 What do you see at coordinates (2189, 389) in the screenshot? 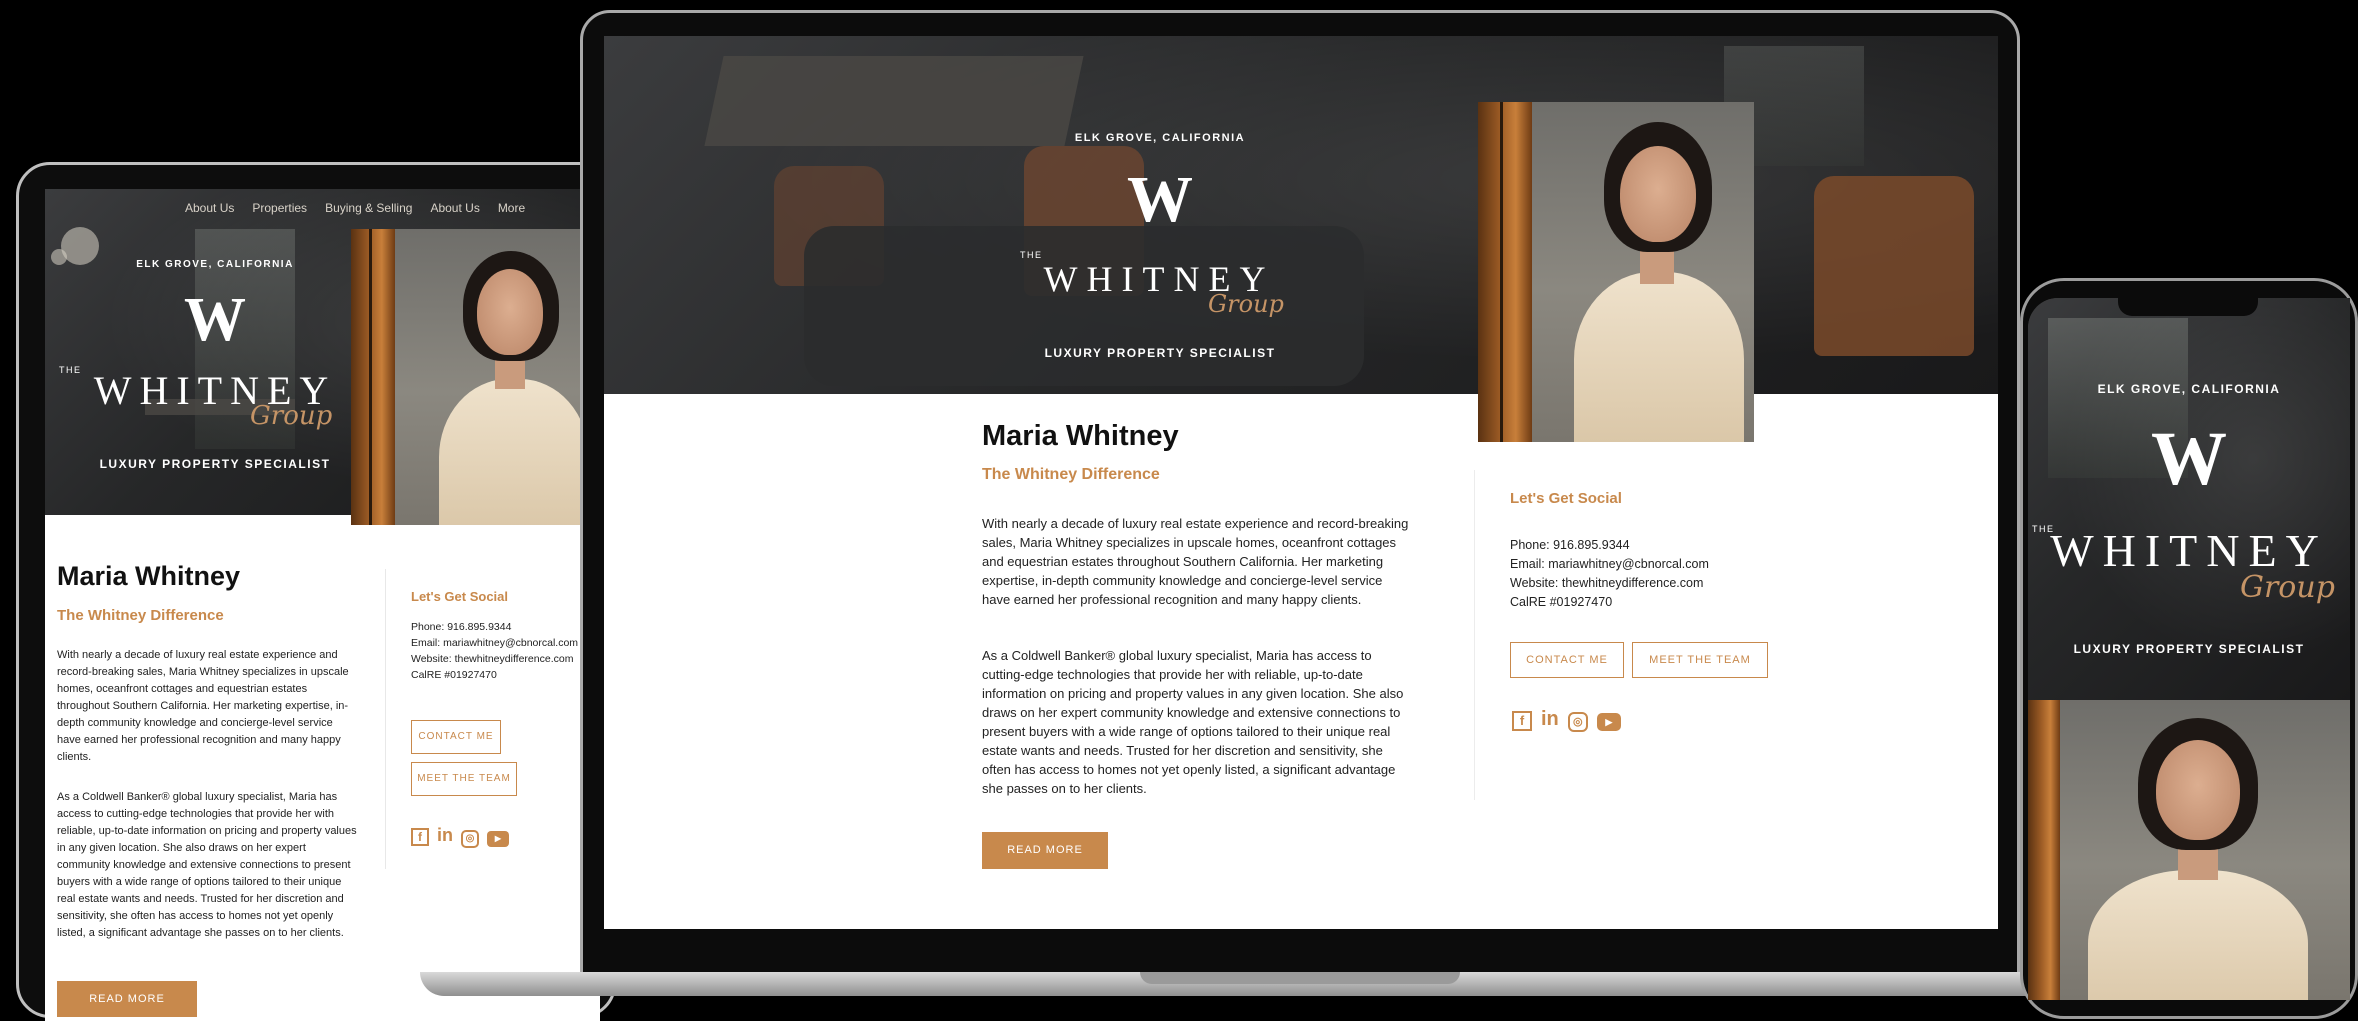
I see `phone-location: ELK GROVE, CALIFORNIA` at bounding box center [2189, 389].